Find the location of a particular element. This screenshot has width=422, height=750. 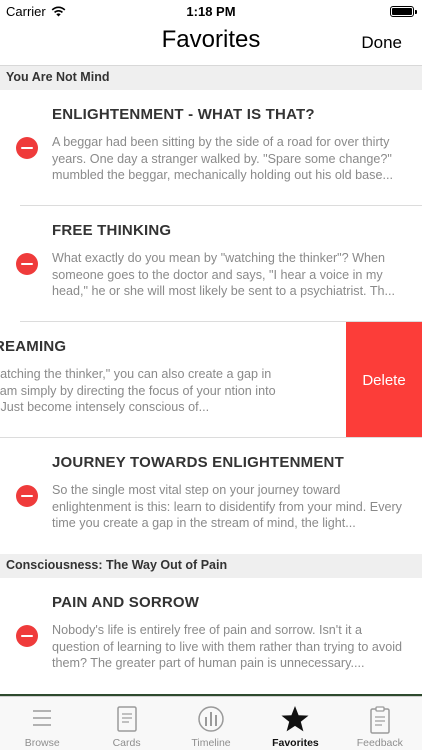

item-title: ND STREAMING is located at coordinates (33, 346).